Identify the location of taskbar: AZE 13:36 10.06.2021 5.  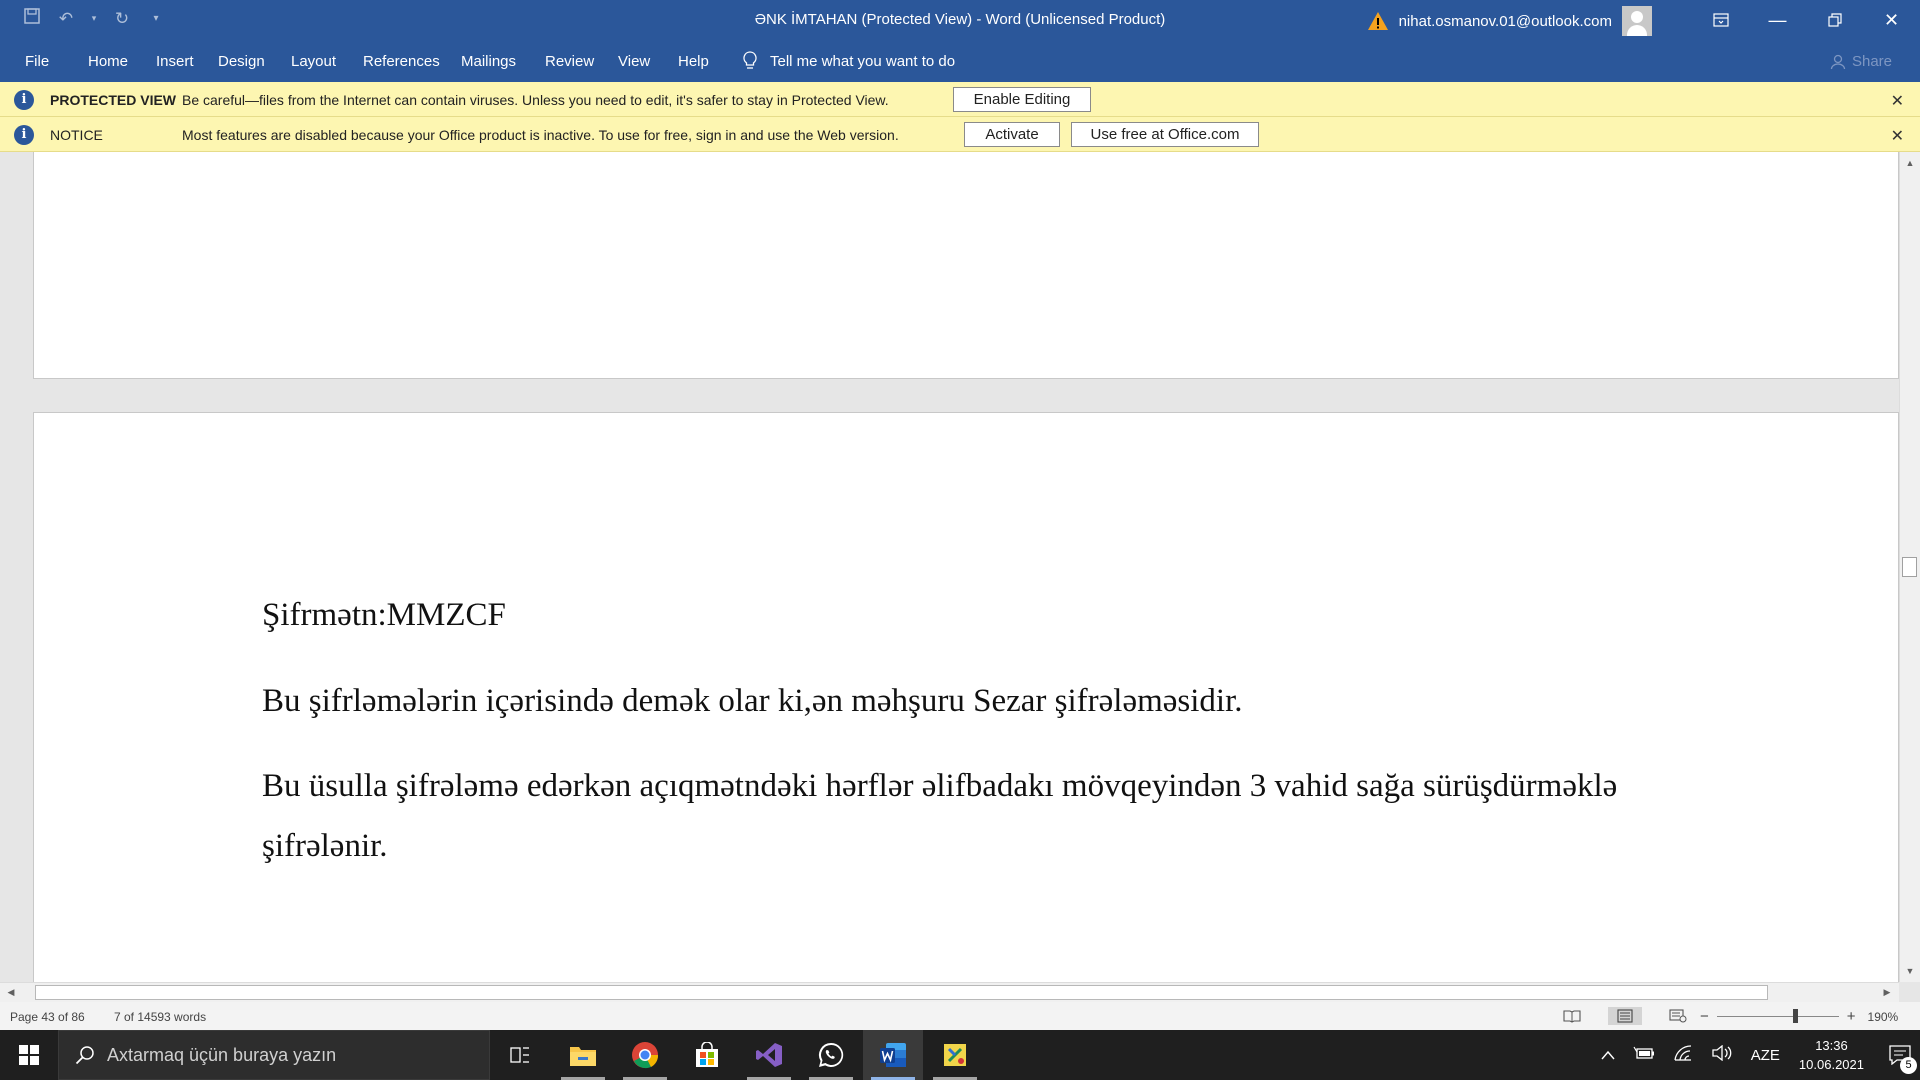
(960, 1055).